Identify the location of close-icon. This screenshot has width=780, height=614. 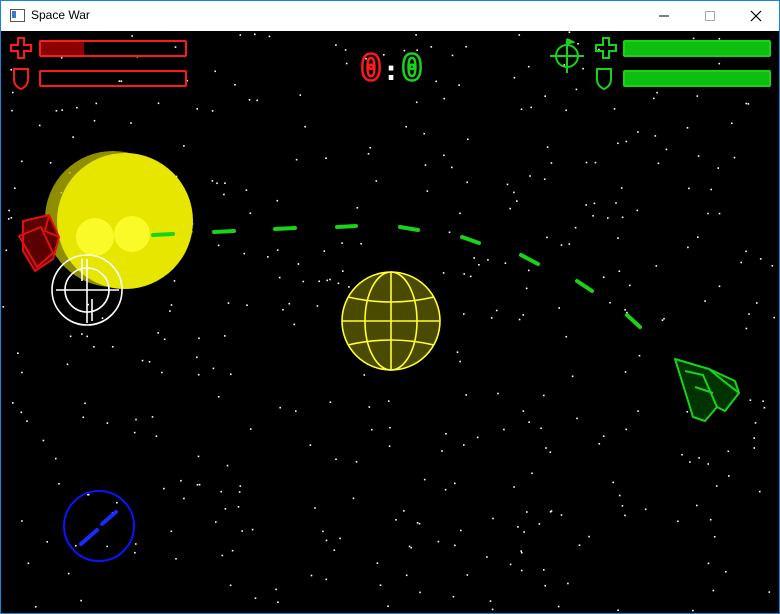
(756, 16).